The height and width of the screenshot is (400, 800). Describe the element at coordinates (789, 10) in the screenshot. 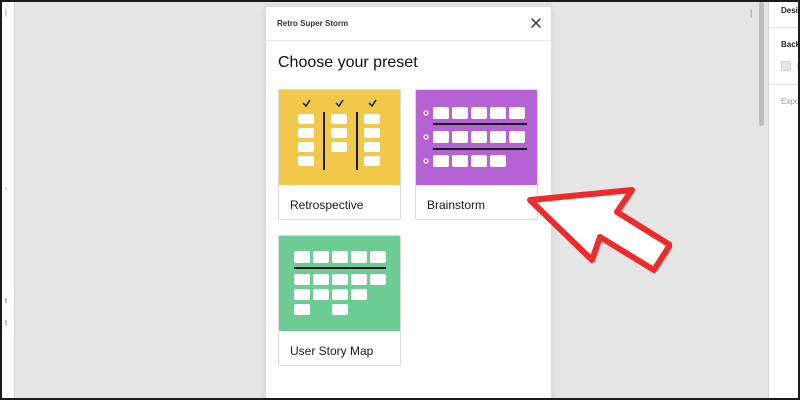

I see `design-tab: Desig` at that location.